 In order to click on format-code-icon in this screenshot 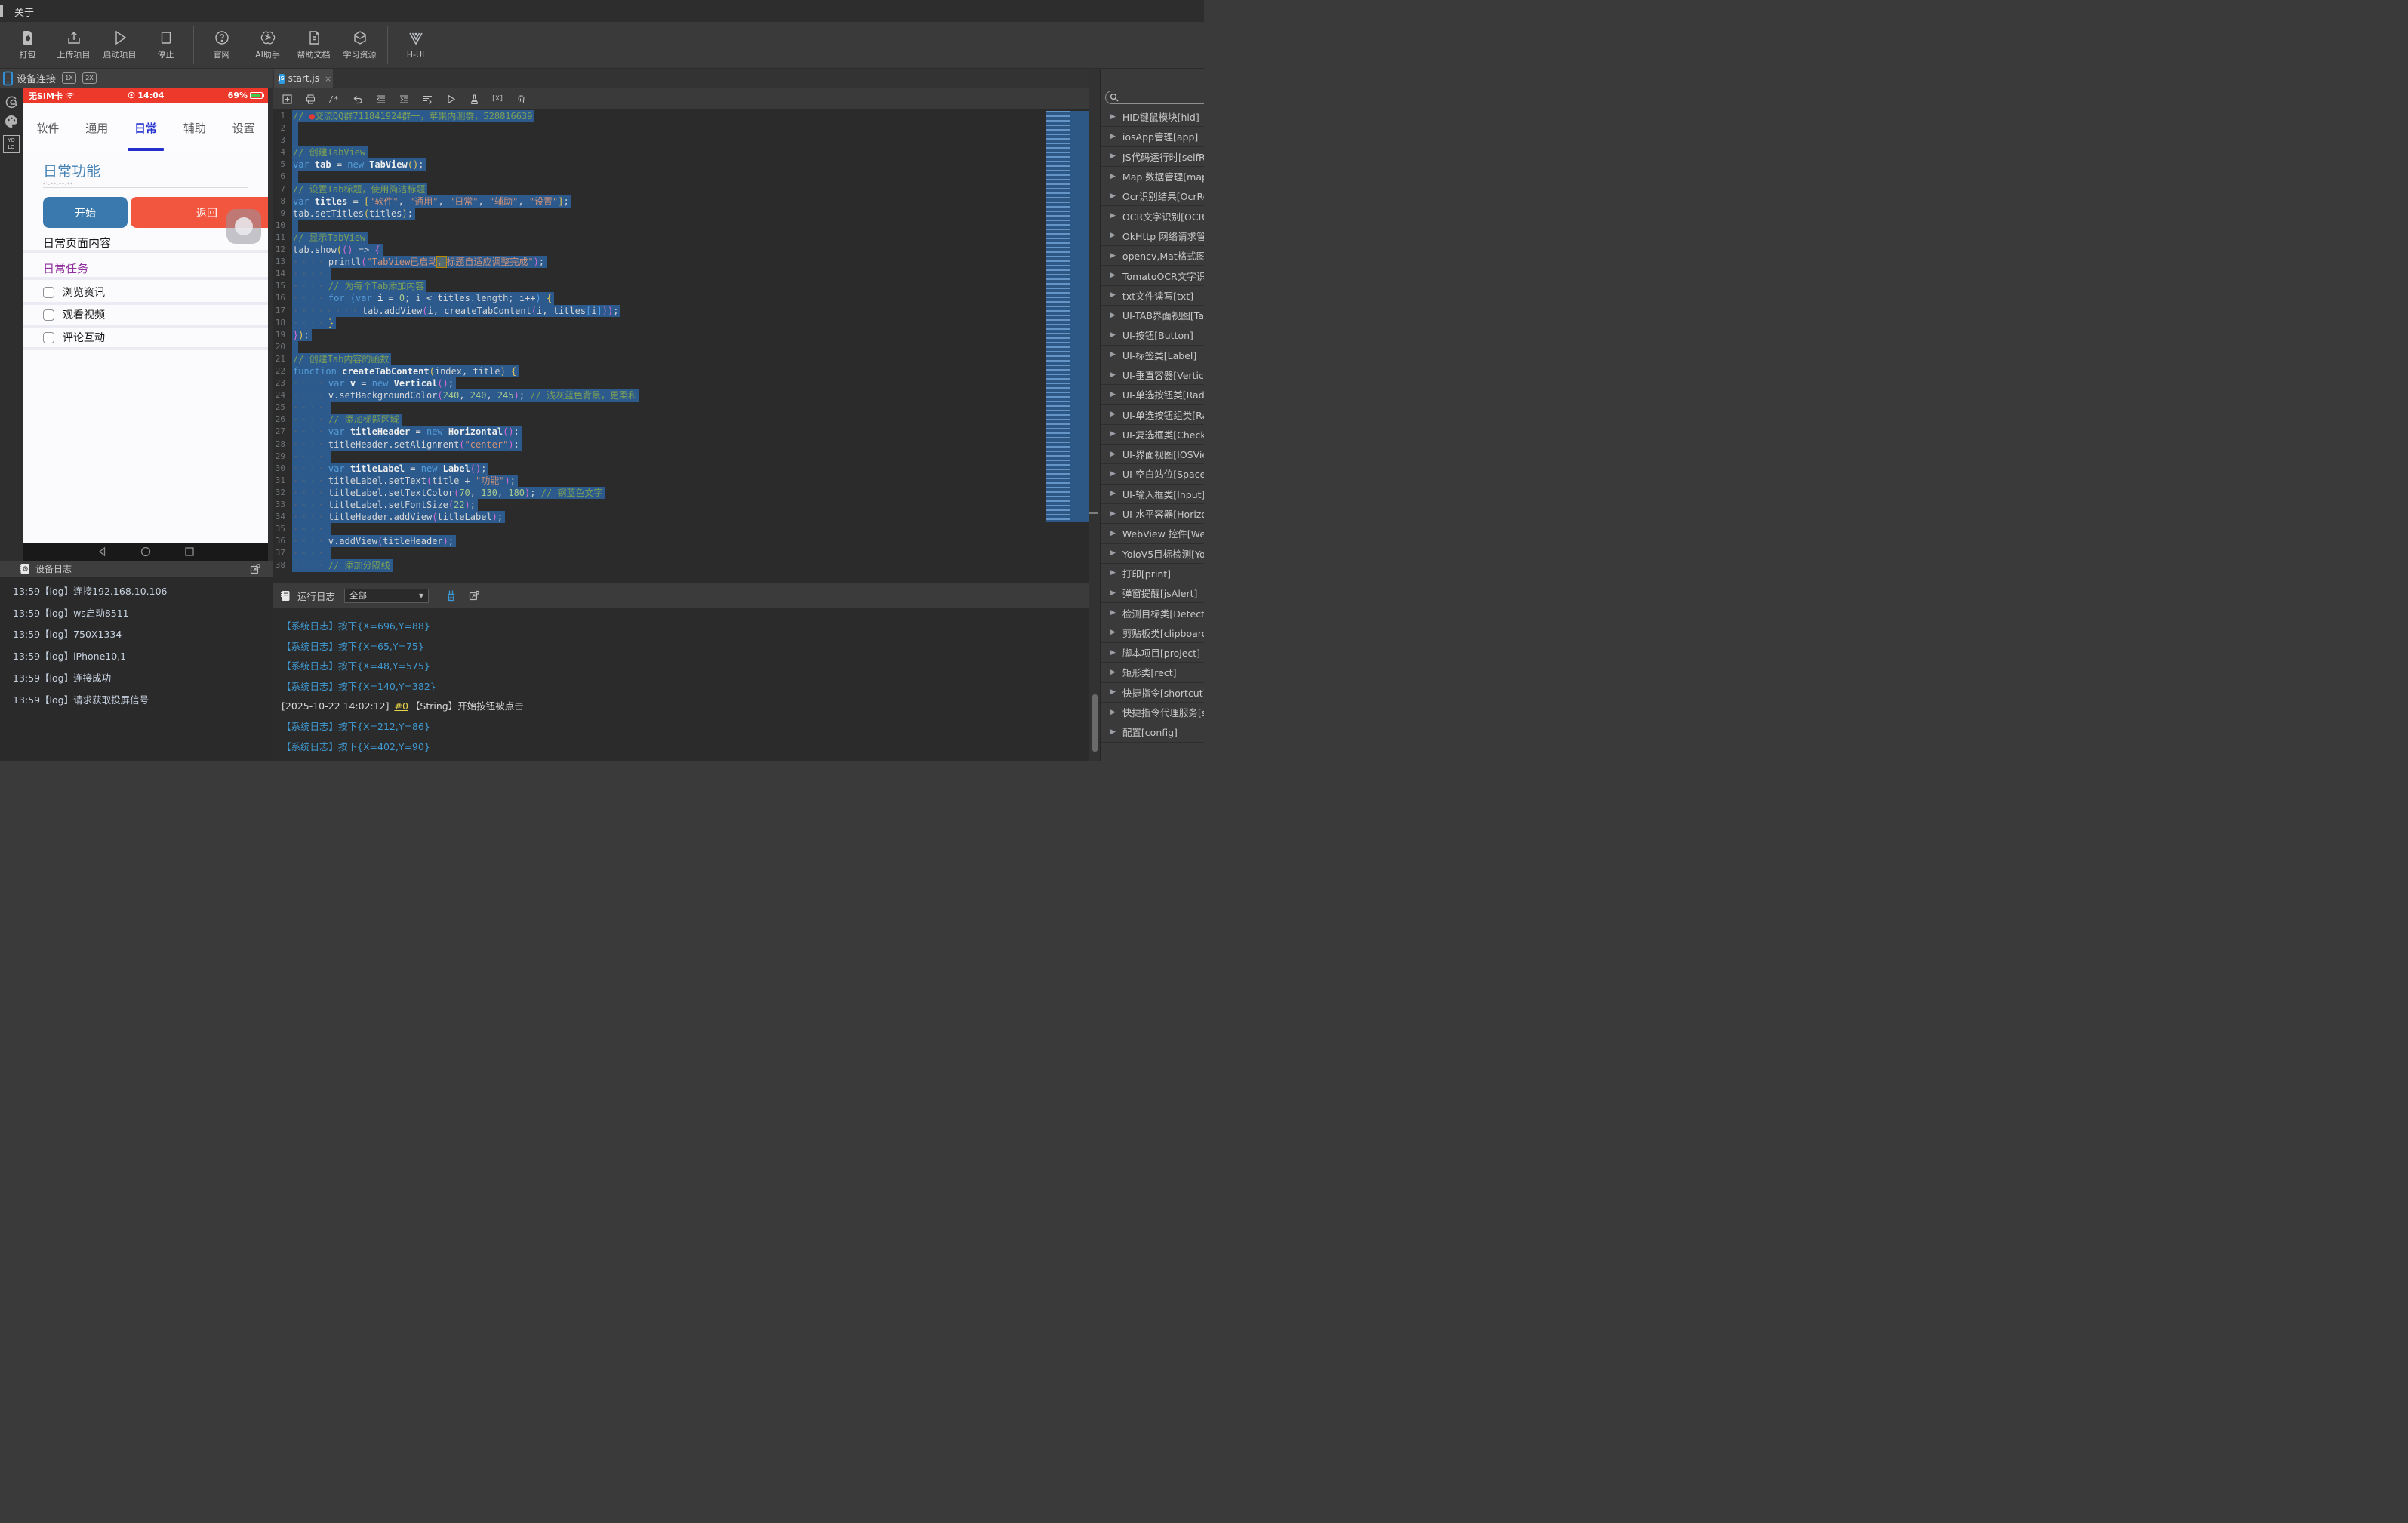, I will do `click(428, 99)`.